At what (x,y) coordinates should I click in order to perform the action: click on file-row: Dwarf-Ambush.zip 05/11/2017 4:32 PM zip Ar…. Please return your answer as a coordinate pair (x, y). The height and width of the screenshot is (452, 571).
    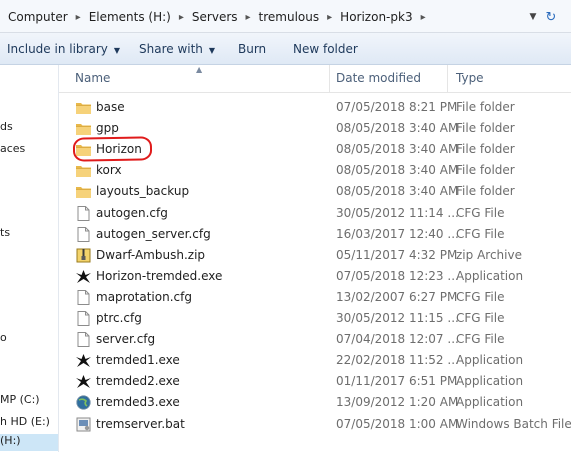
    Looking at the image, I should click on (315, 255).